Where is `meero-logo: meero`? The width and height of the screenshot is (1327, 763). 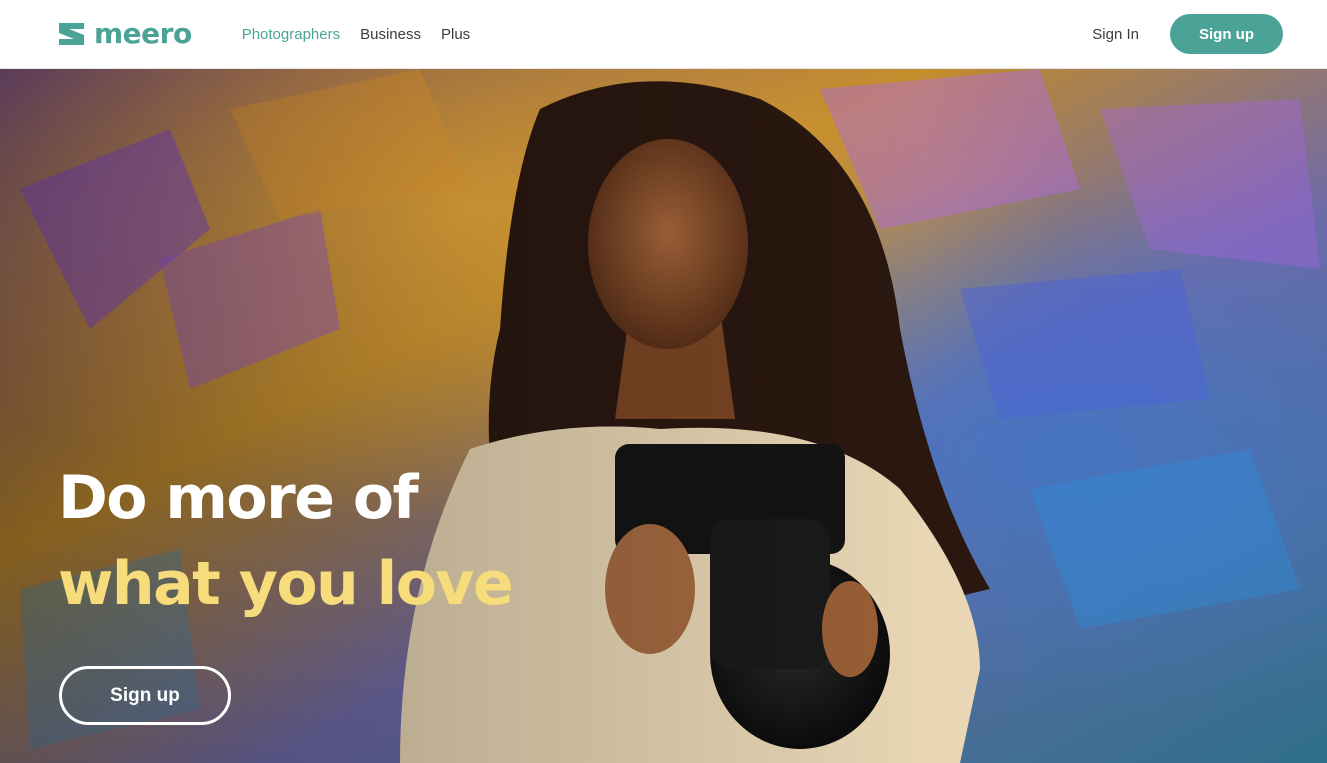
meero-logo: meero is located at coordinates (125, 34).